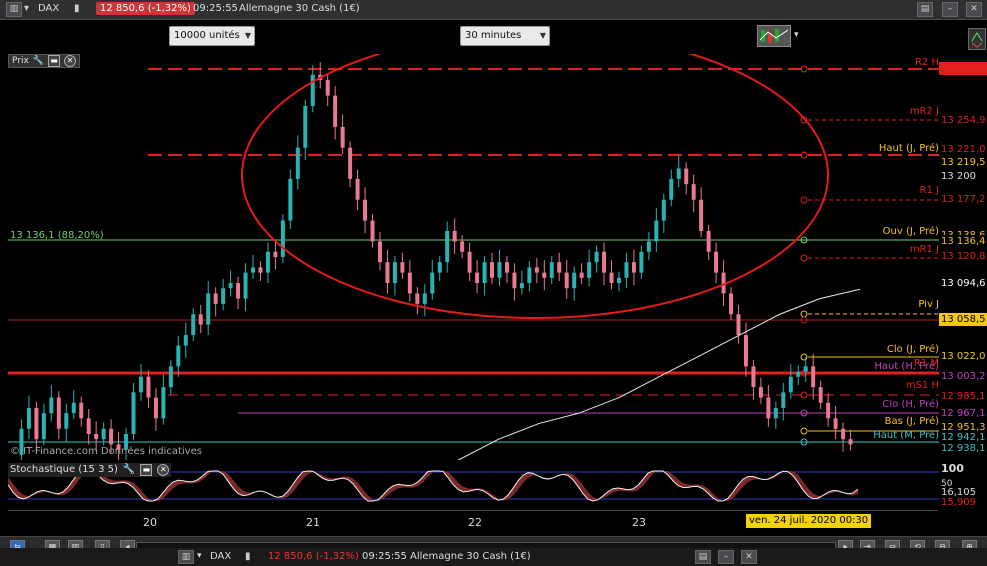 This screenshot has height=566, width=987. What do you see at coordinates (963, 283) in the screenshot?
I see `y-axis-value: 13 094,6` at bounding box center [963, 283].